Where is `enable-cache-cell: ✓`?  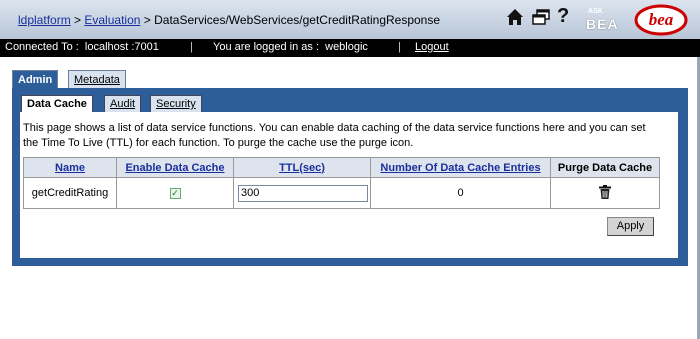 enable-cache-cell: ✓ is located at coordinates (175, 193).